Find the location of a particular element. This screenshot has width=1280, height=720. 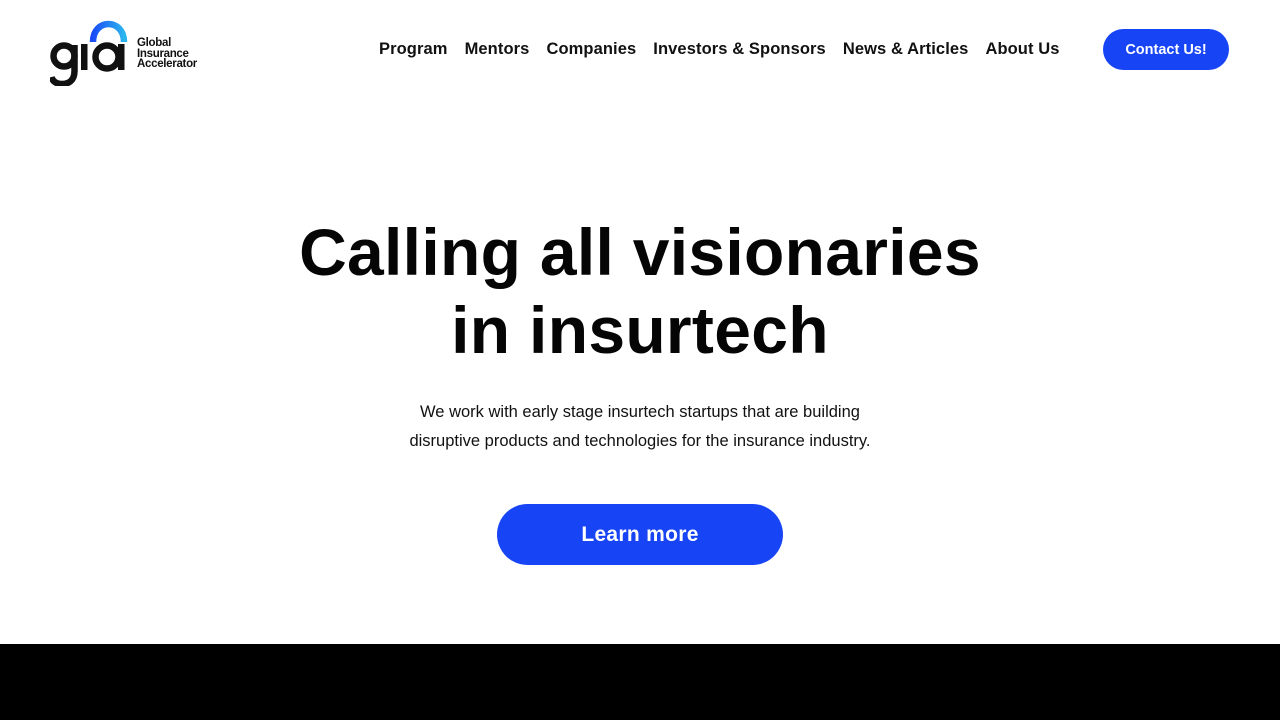

contact-us-button: Contact Us! is located at coordinates (1166, 49).